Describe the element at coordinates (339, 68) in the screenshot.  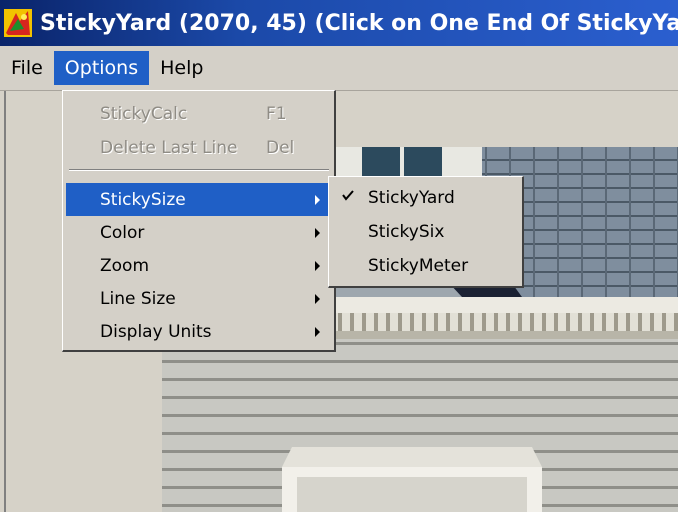
I see `menu-bar: File Options Help` at that location.